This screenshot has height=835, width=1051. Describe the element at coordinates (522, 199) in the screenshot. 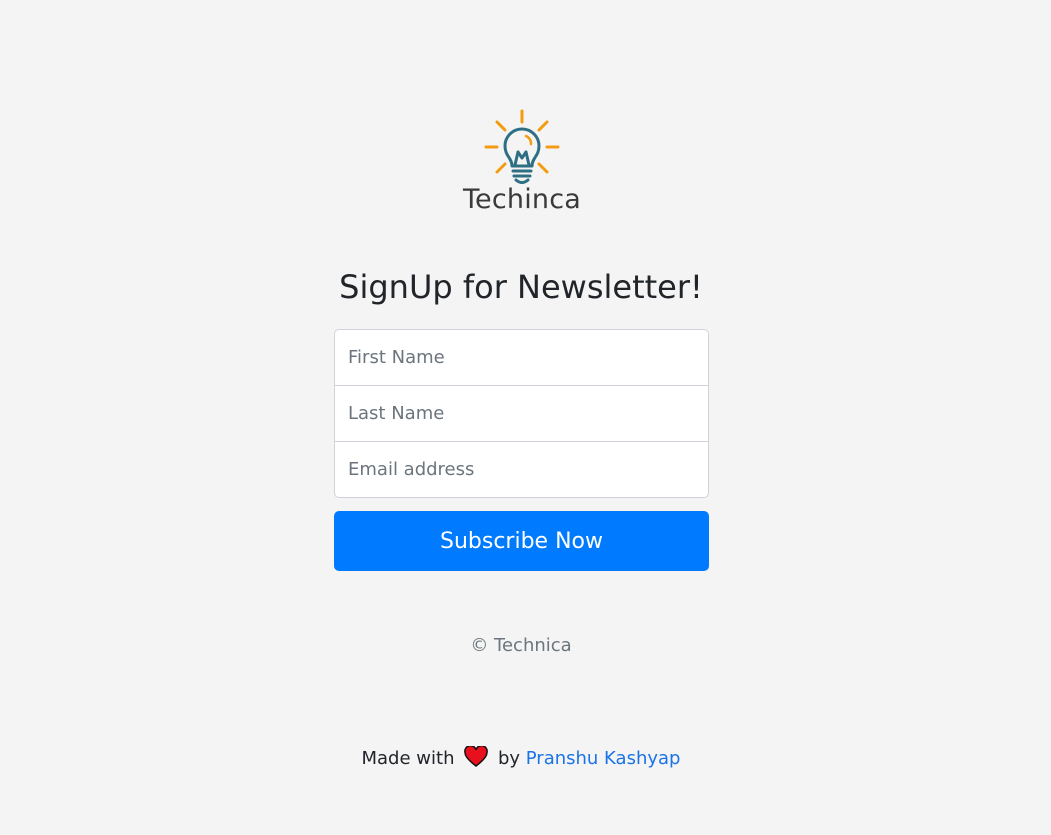

I see `logo-text: Techinca` at that location.